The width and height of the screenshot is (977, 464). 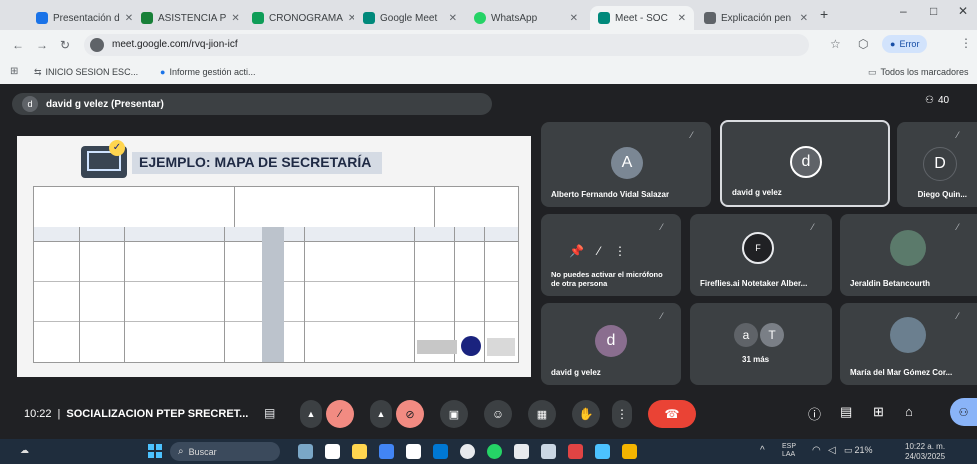 I want to click on site-info-icon, so click(x=97, y=45).